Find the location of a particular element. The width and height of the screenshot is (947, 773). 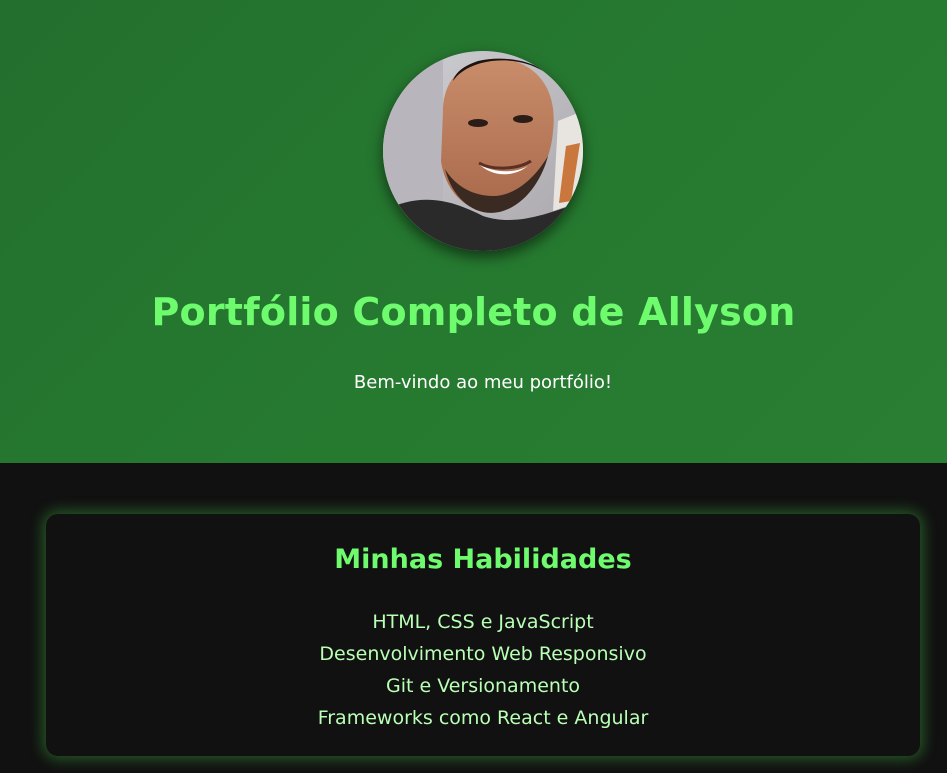

profile-avatar is located at coordinates (483, 151).